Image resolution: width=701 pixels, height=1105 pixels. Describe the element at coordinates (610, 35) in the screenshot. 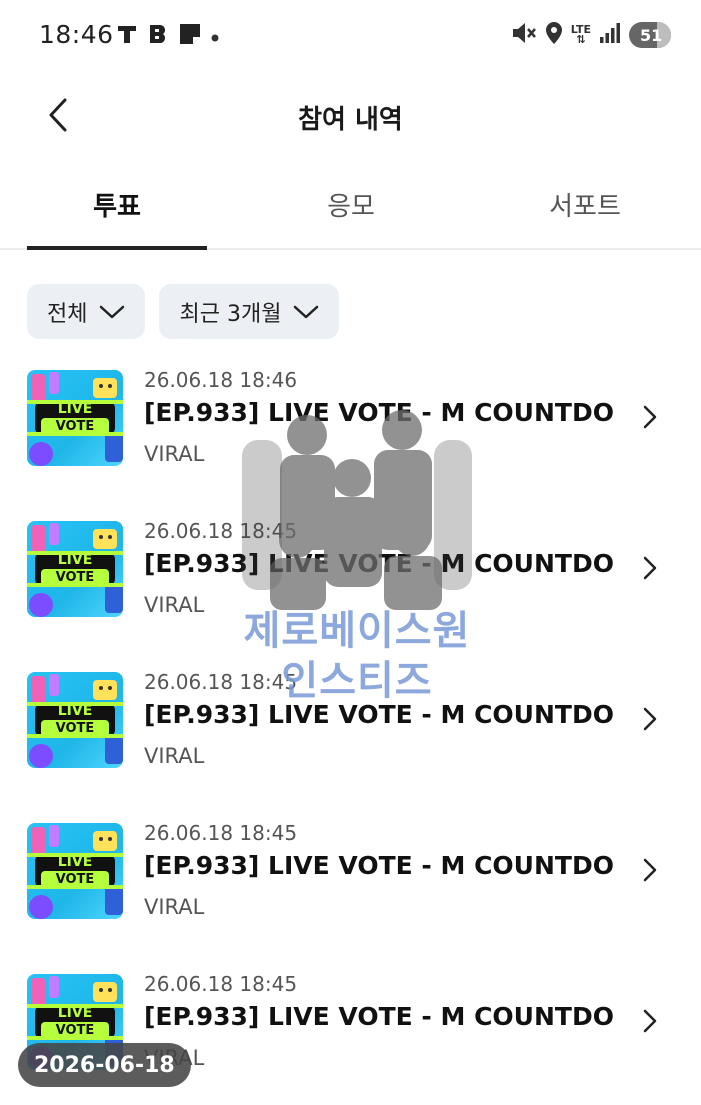

I see `signal-icon` at that location.